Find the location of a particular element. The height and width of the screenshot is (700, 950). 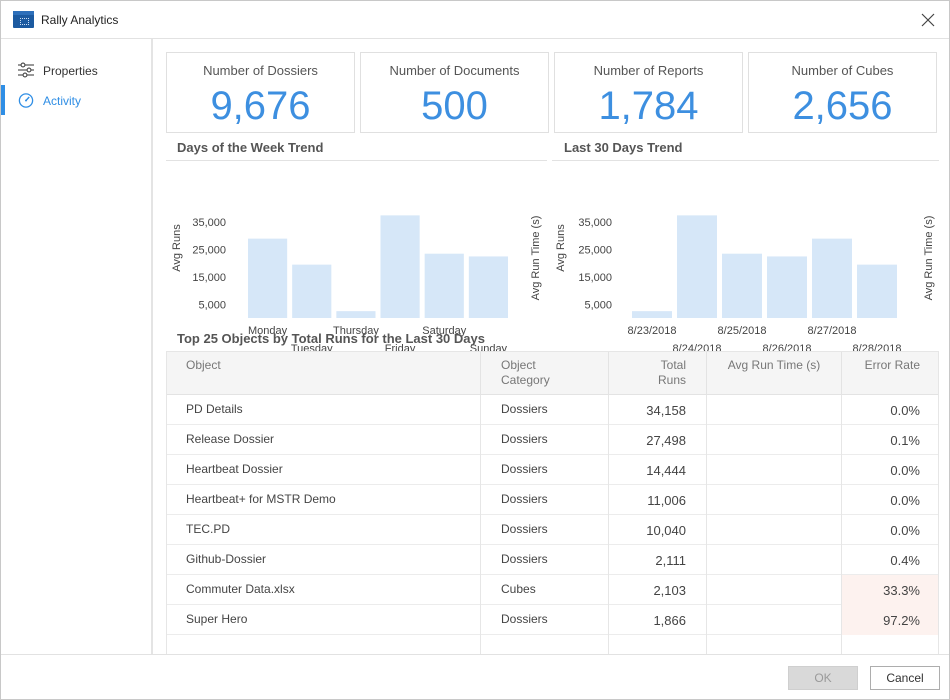

kpi-card-dossiers: Number of Dossiers 9,676 is located at coordinates (260, 92).